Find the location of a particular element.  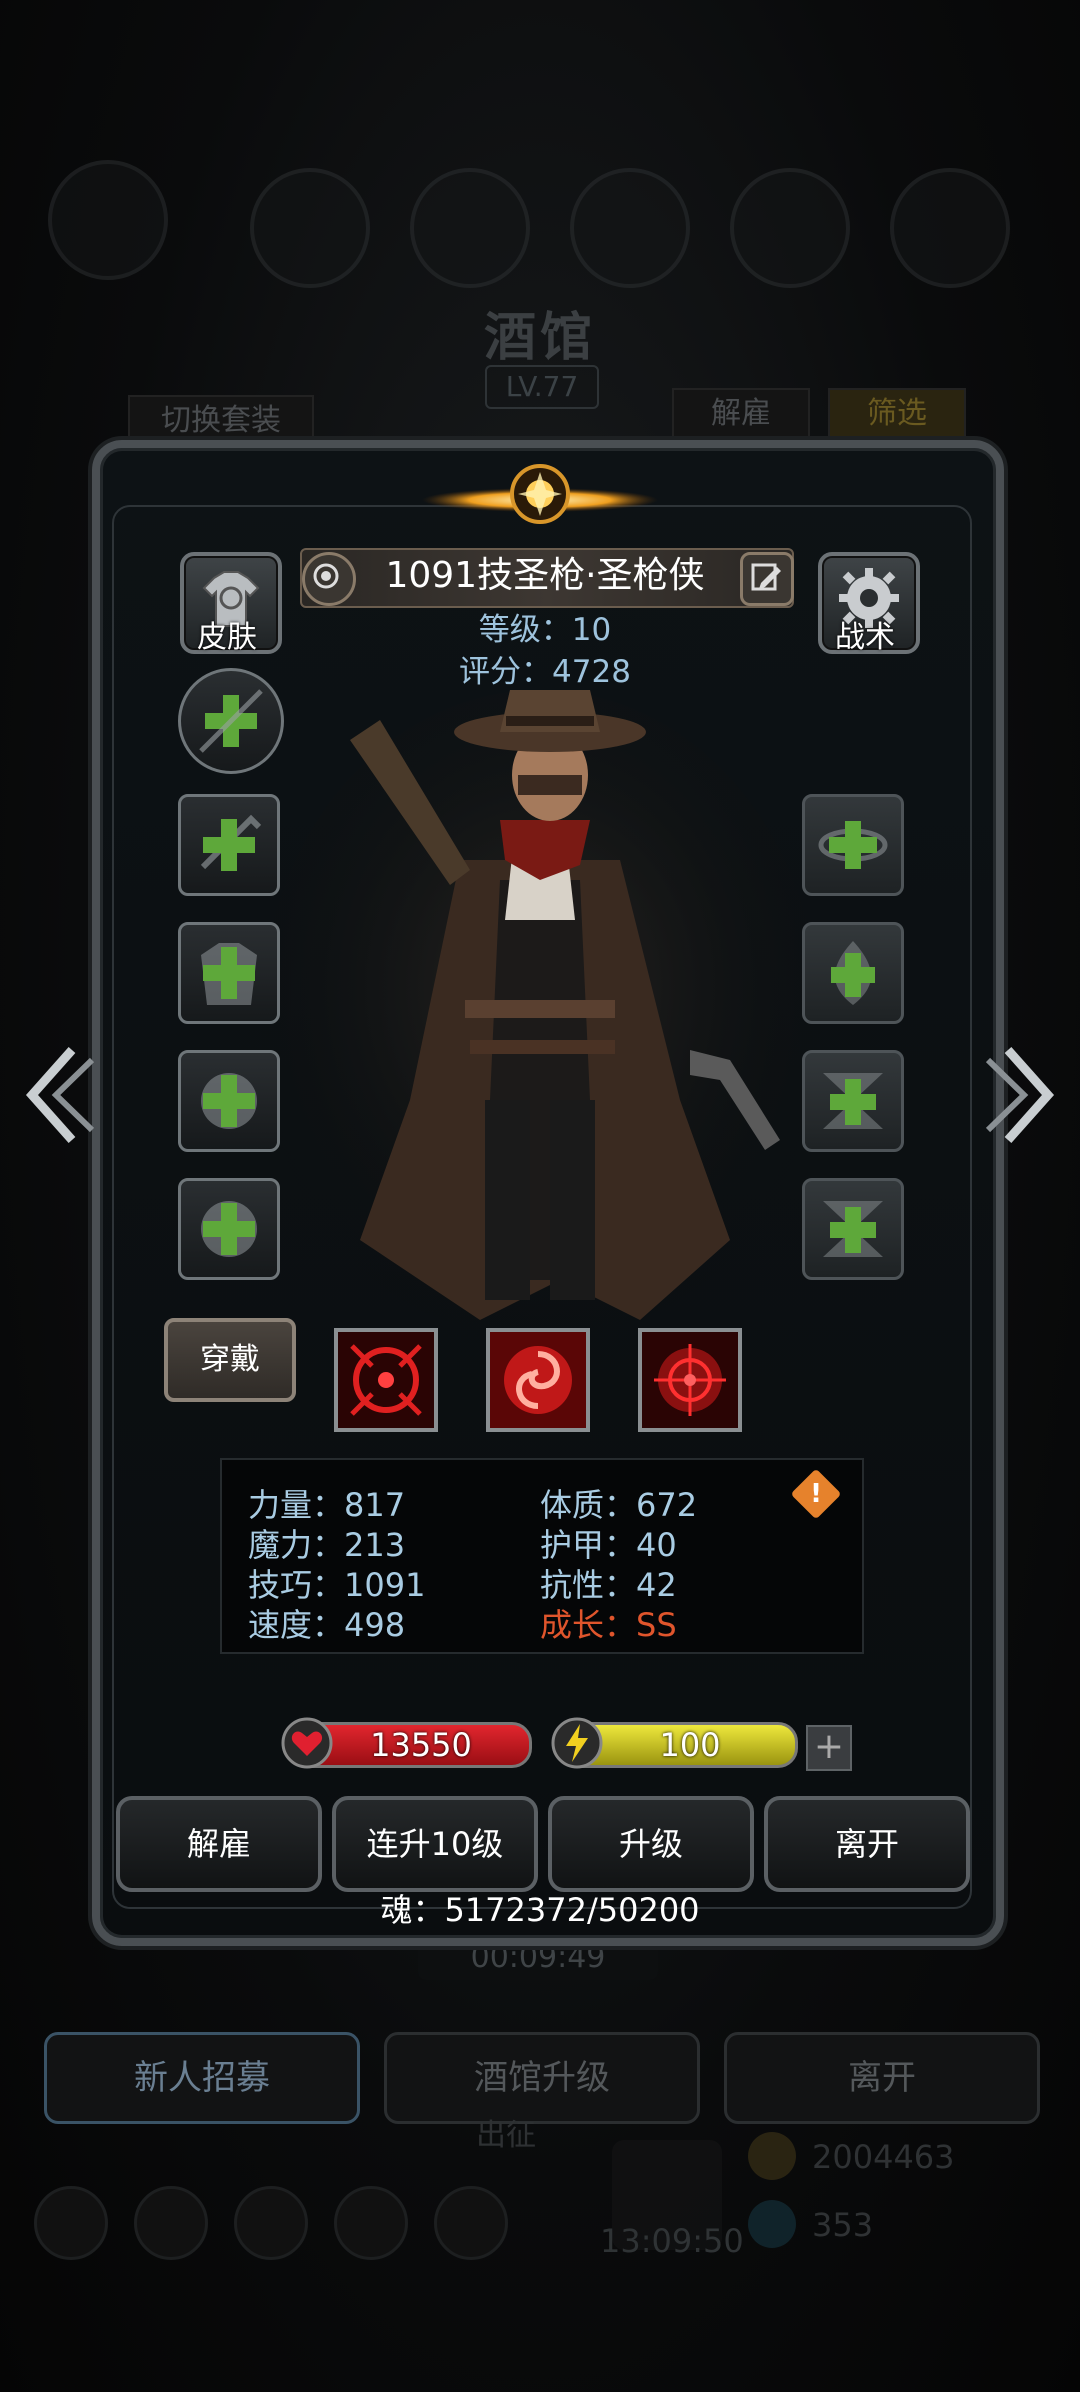

swirl-skill-icon is located at coordinates (538, 1380).